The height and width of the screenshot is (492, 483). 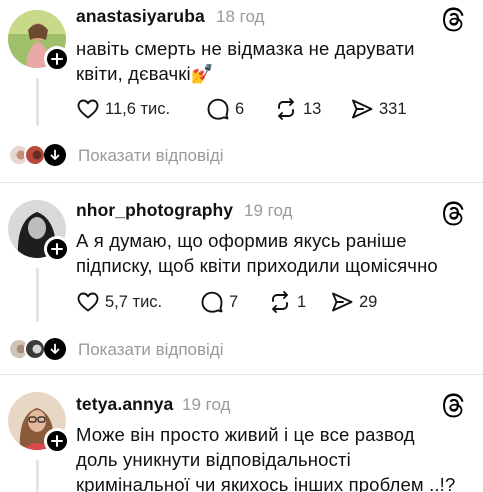 I want to click on repost-button: 13, so click(x=297, y=109).